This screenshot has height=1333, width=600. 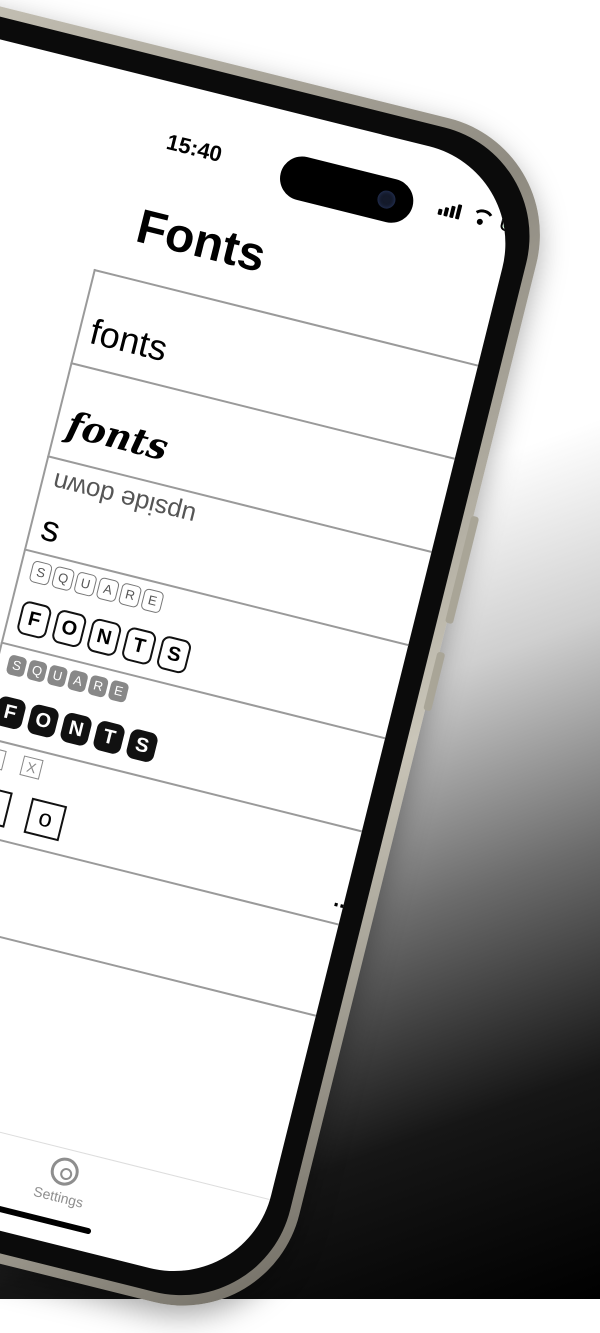 What do you see at coordinates (518, 225) in the screenshot?
I see `charging-bolt-icon: ⚡` at bounding box center [518, 225].